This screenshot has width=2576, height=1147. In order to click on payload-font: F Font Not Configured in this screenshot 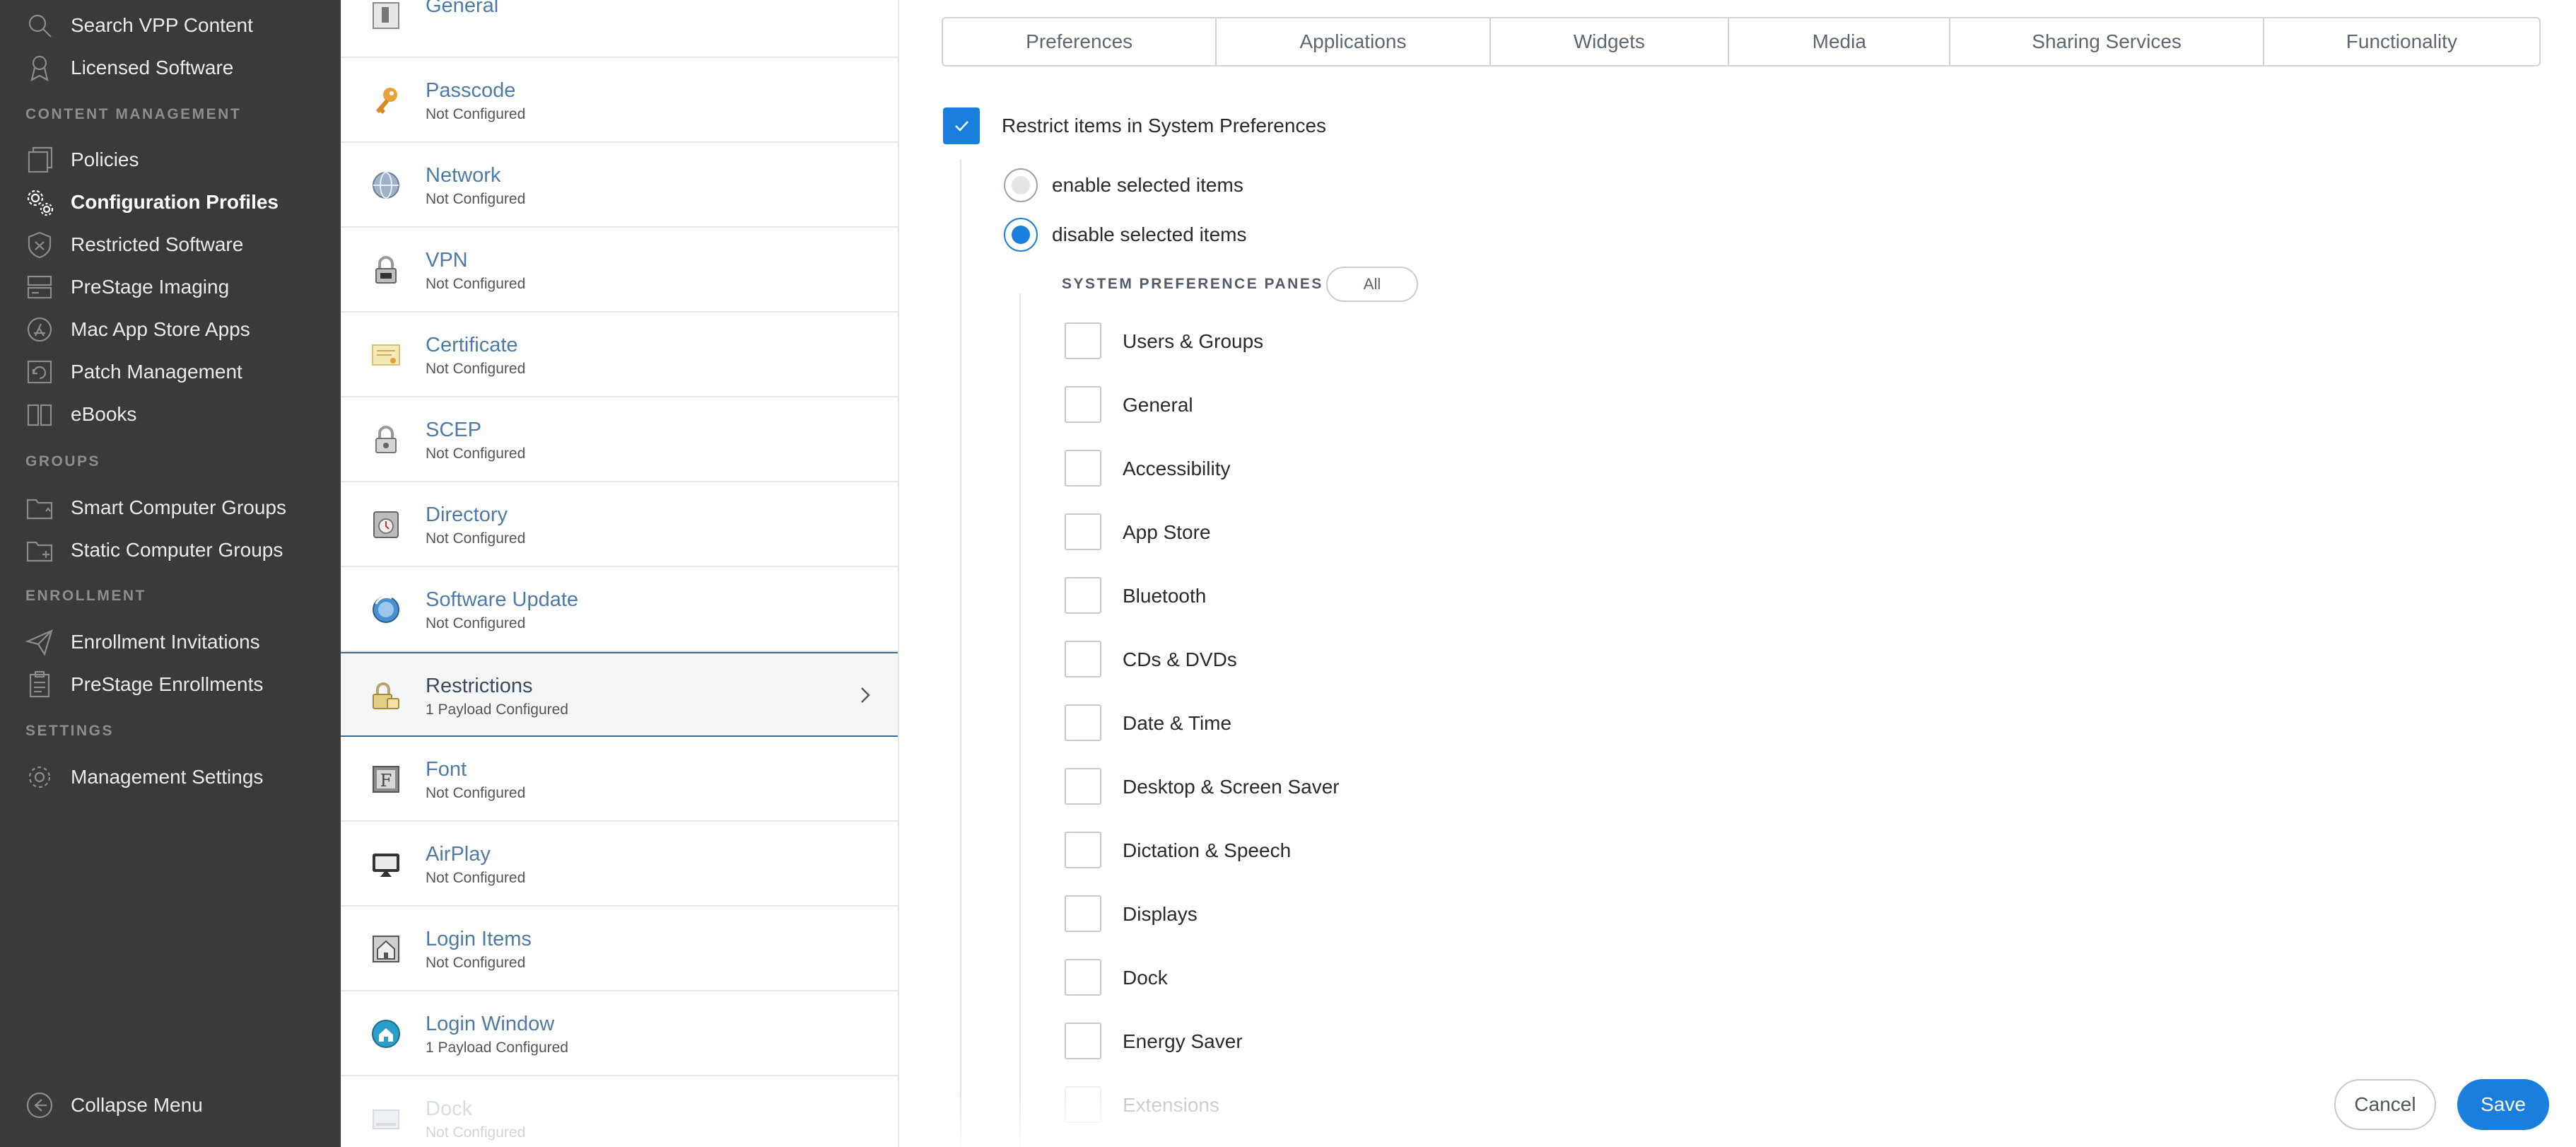, I will do `click(620, 779)`.